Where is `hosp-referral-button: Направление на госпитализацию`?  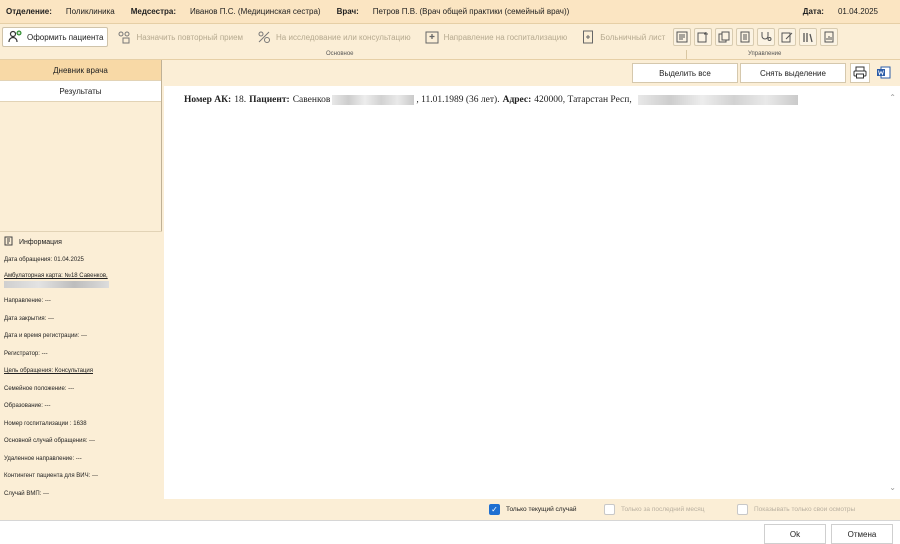
hosp-referral-button: Направление на госпитализацию is located at coordinates (496, 37).